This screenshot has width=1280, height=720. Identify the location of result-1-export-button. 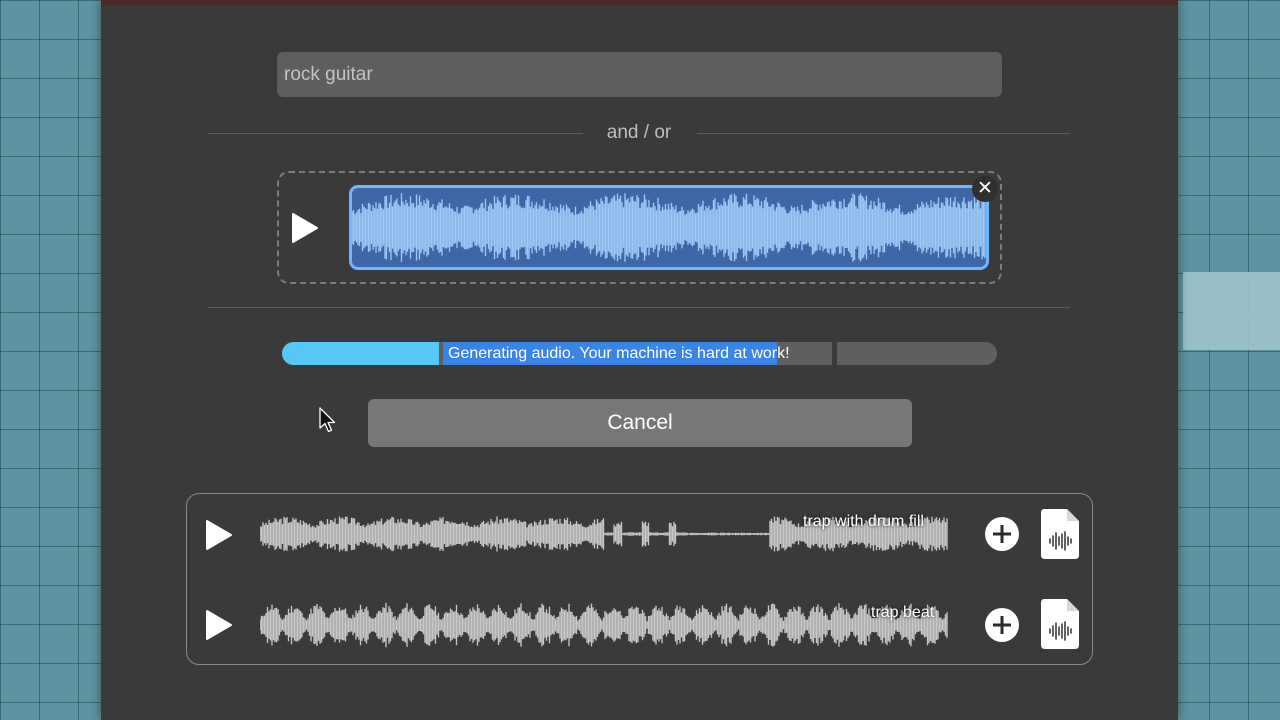
(1060, 536).